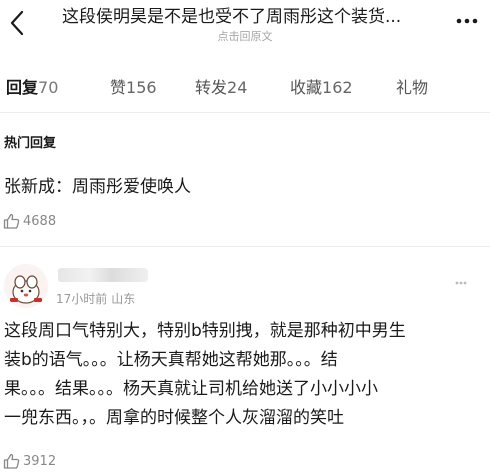 The image size is (490, 476). I want to click on comment-2-time: 17小时前, so click(82, 299).